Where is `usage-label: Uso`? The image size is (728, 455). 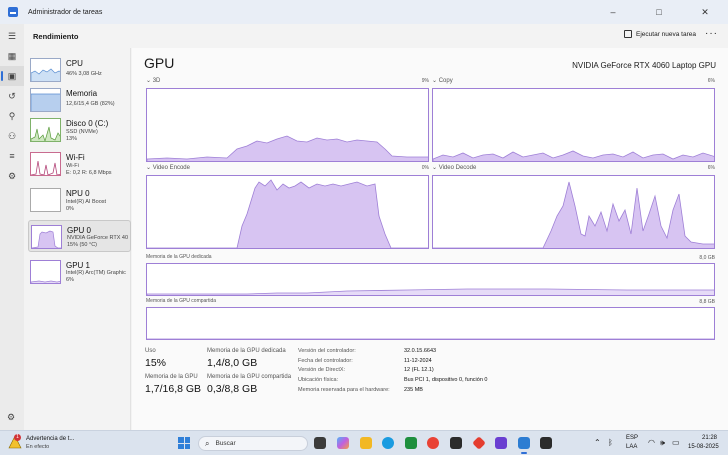
usage-label: Uso is located at coordinates (150, 351).